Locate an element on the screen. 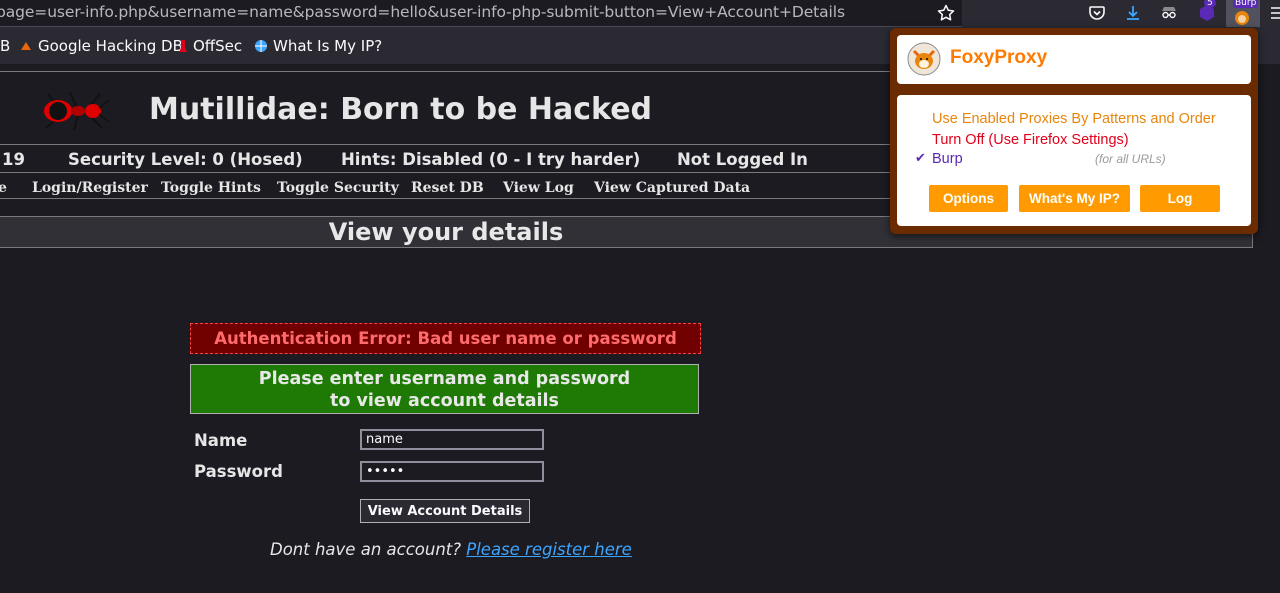  username-input is located at coordinates (452, 439).